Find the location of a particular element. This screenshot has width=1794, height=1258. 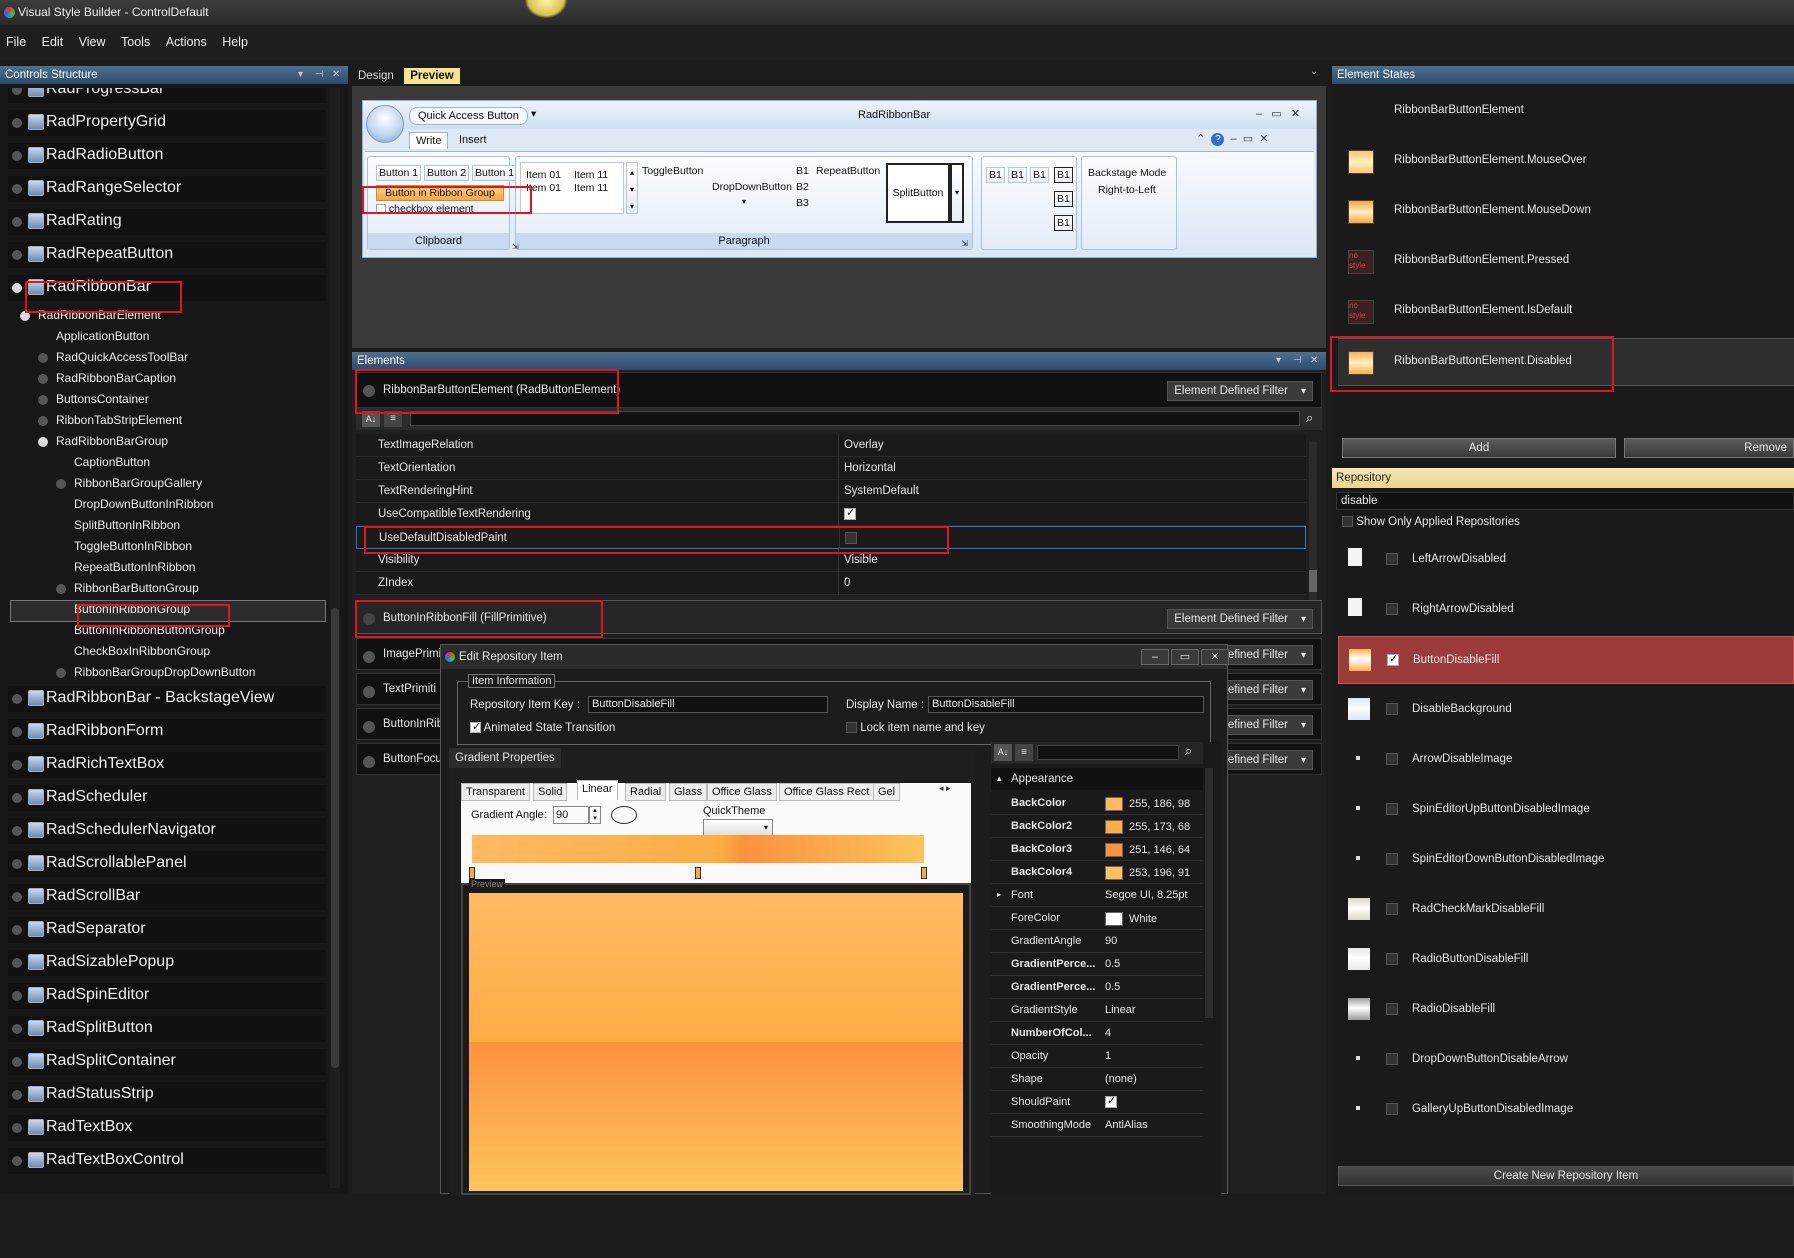

collapse-icon: ▴ is located at coordinates (999, 778).